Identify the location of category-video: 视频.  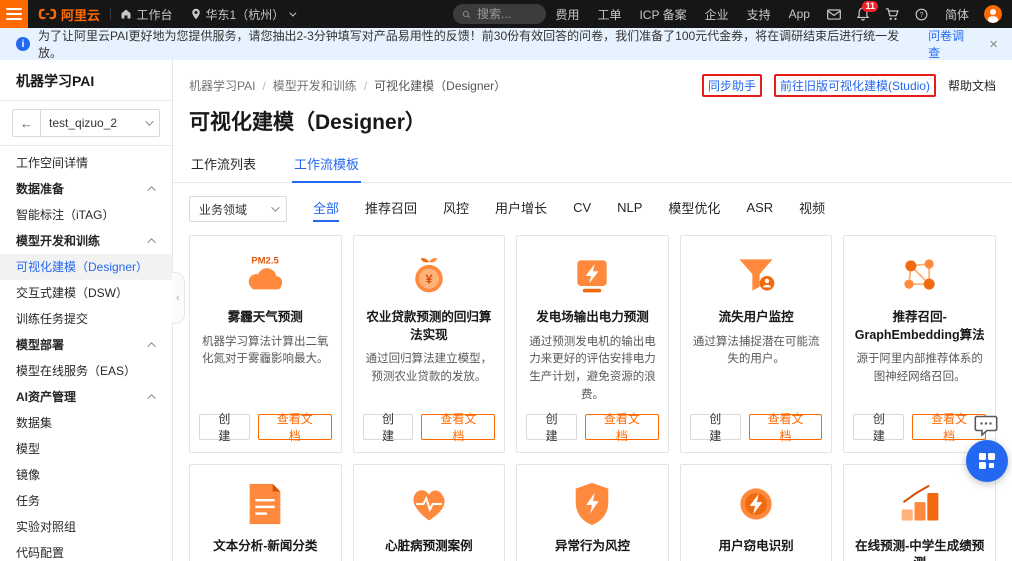
(812, 209).